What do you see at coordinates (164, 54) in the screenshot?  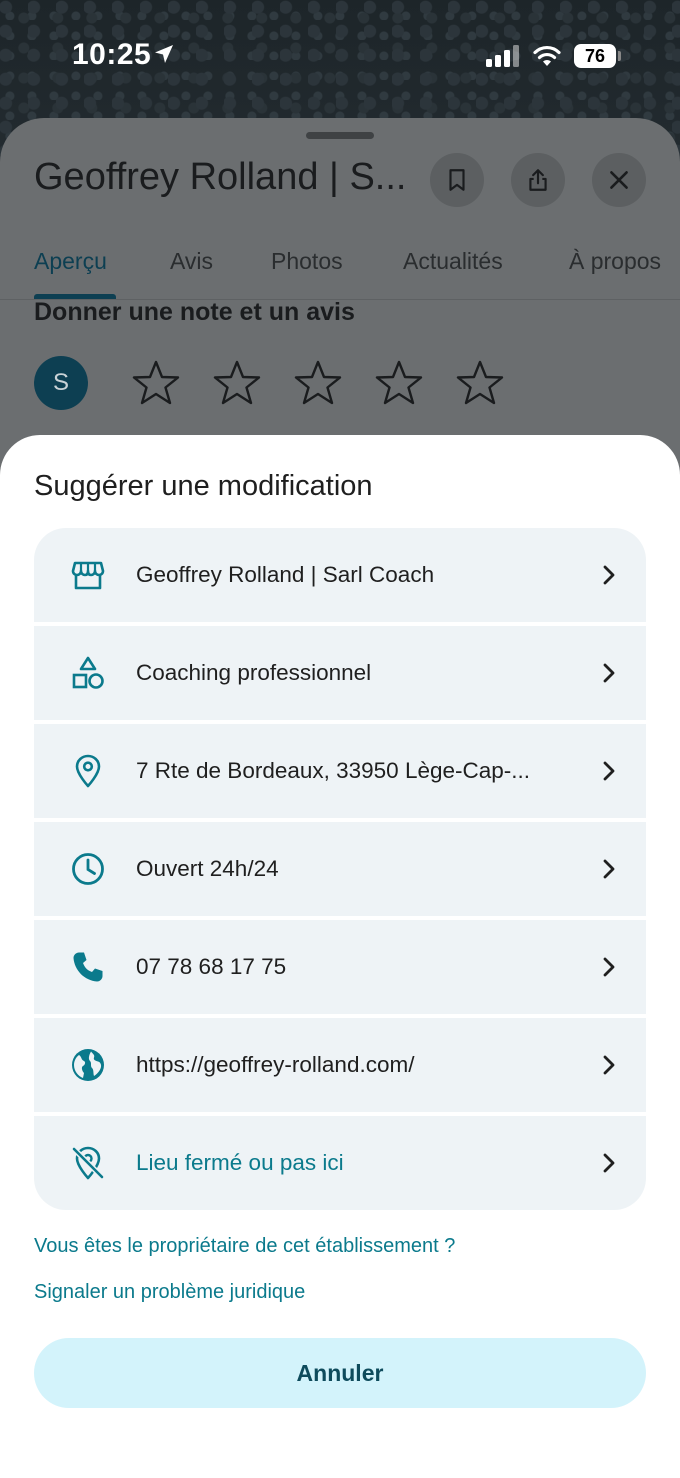 I see `location-arrow-icon` at bounding box center [164, 54].